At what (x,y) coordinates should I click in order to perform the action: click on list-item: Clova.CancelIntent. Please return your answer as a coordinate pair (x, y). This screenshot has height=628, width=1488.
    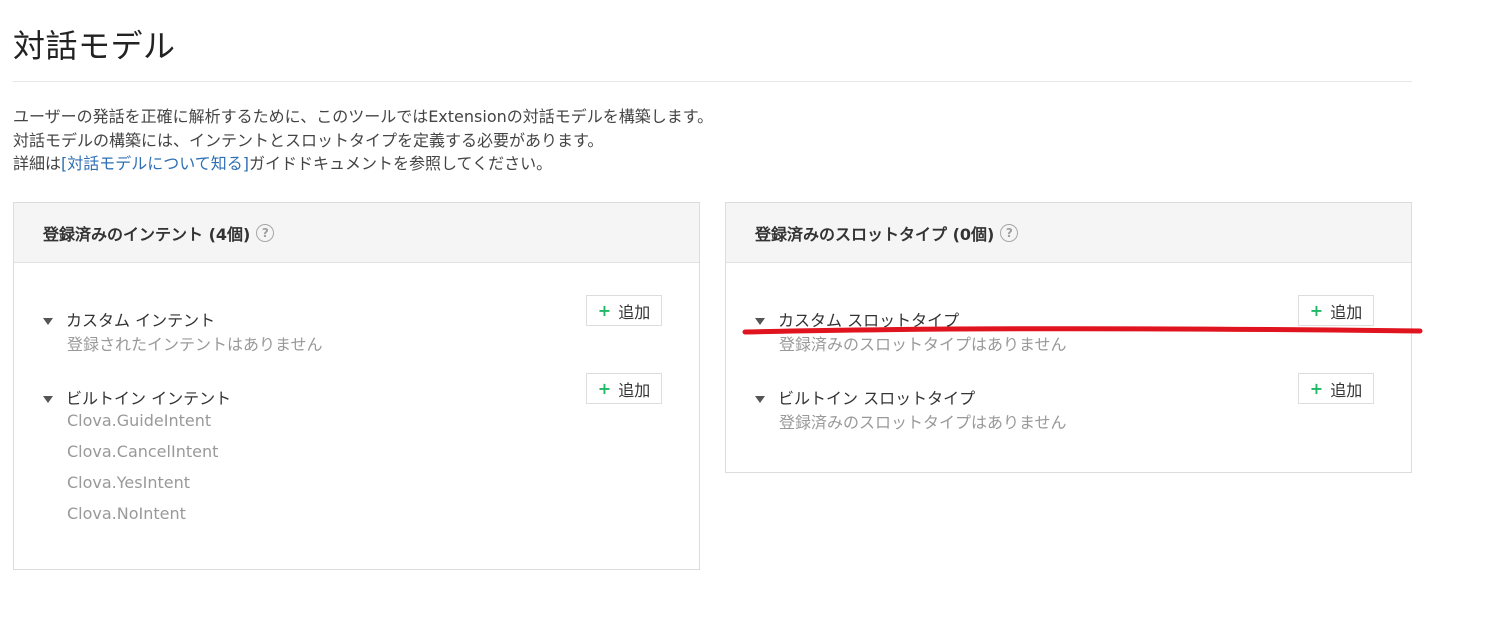
    Looking at the image, I should click on (142, 451).